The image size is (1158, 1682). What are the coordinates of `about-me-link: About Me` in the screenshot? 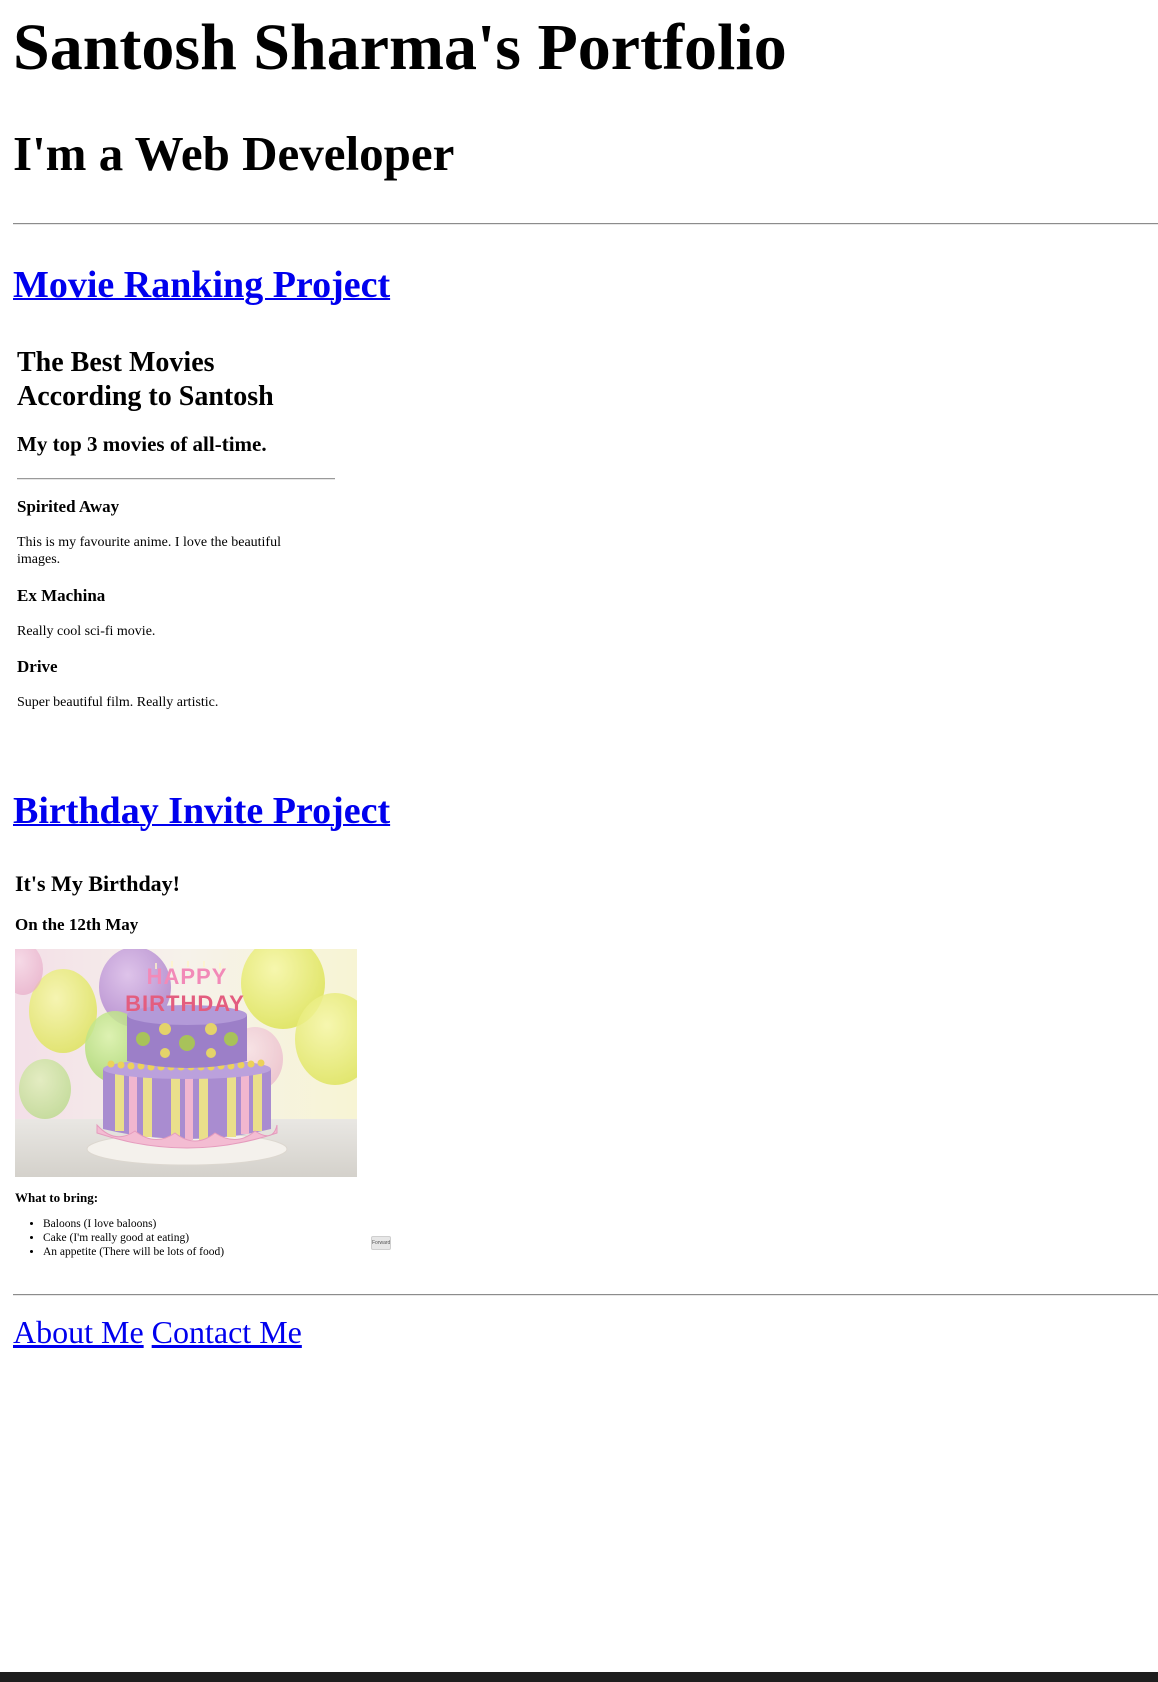 It's located at (78, 1332).